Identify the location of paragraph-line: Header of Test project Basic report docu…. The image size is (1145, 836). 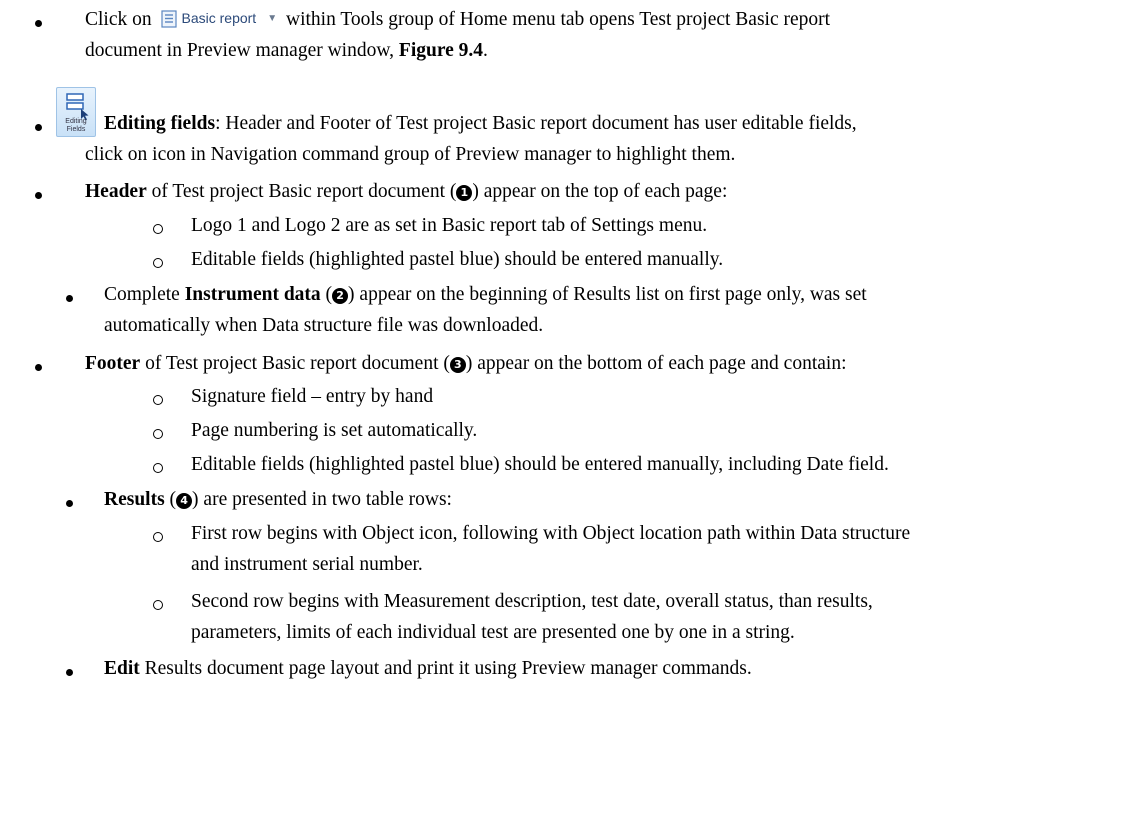
(406, 191).